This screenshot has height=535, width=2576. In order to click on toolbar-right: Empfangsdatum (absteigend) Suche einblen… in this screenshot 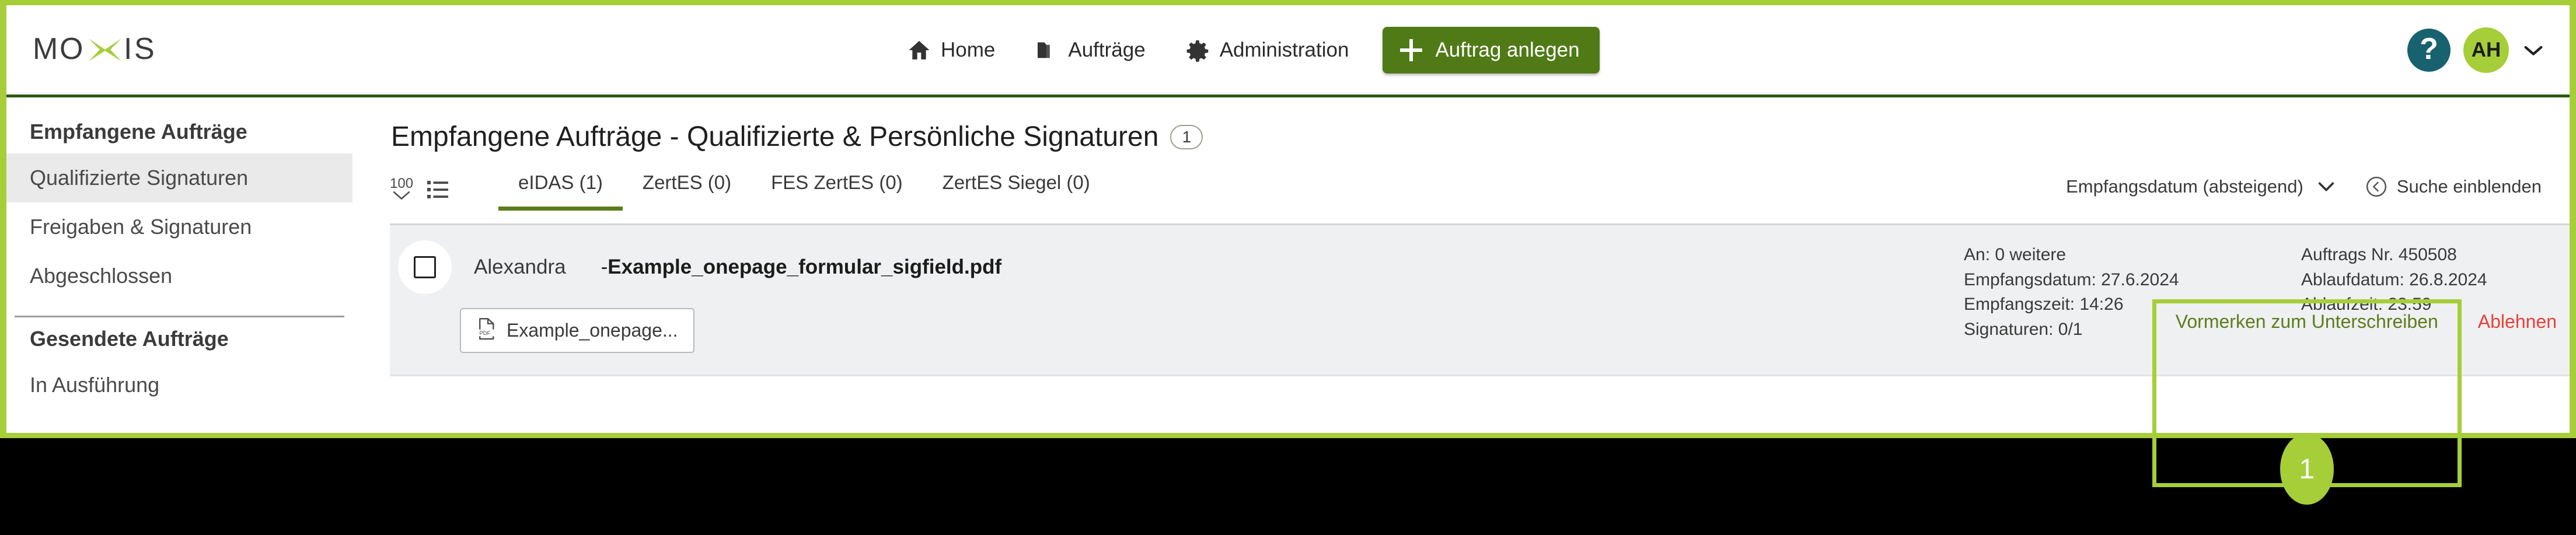, I will do `click(2304, 190)`.